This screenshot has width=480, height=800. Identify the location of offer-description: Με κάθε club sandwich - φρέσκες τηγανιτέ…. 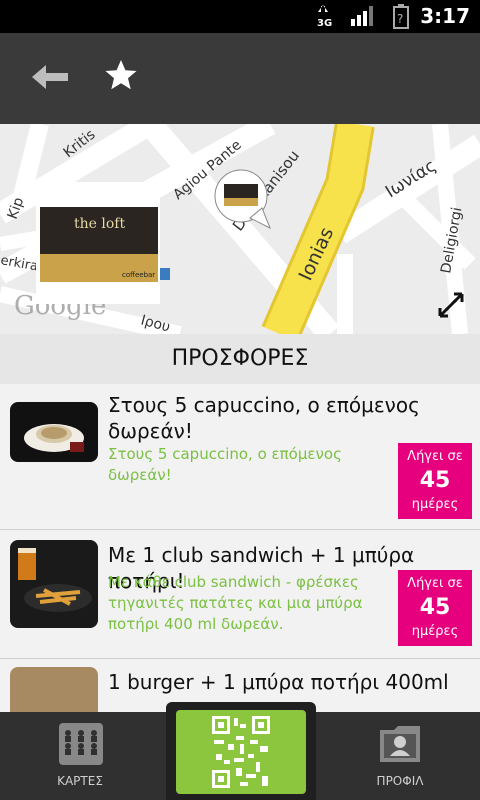
(235, 603).